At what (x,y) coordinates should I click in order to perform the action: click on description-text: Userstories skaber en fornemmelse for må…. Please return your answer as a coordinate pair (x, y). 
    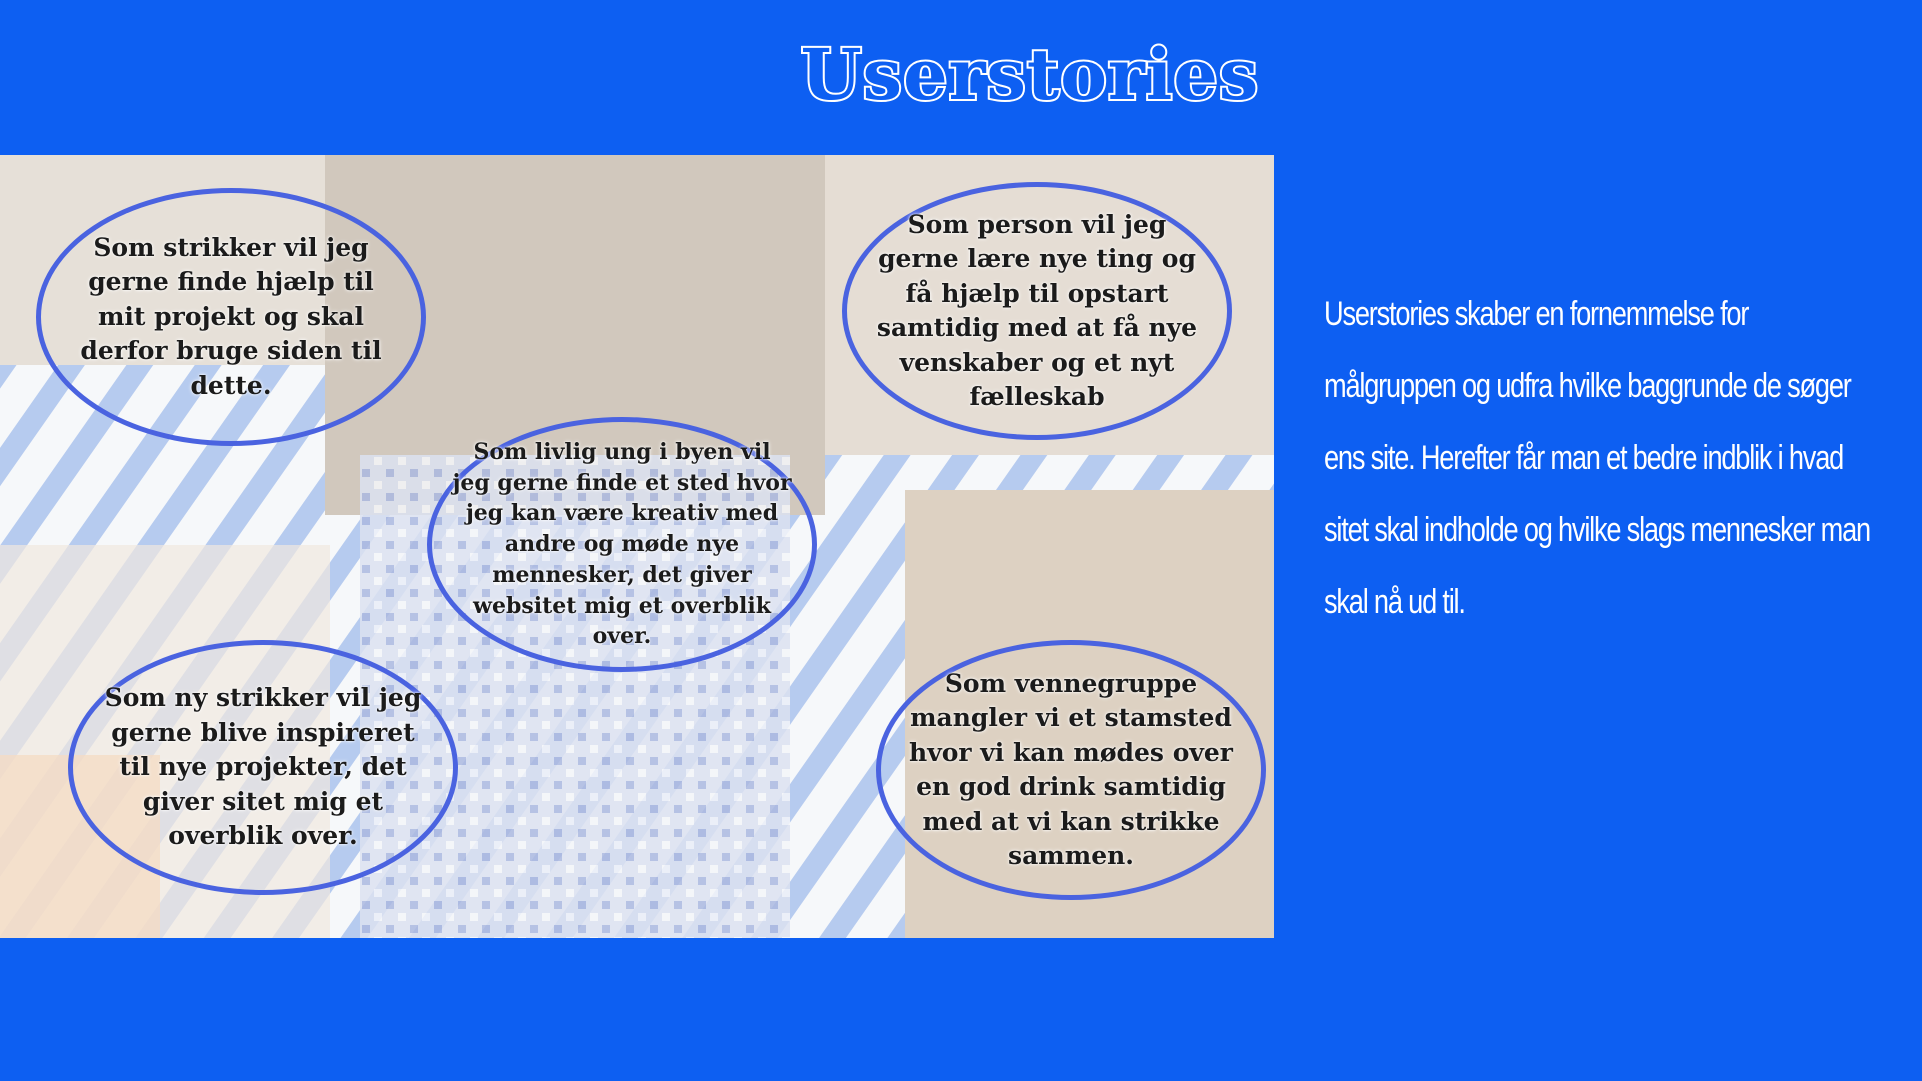
    Looking at the image, I should click on (1597, 458).